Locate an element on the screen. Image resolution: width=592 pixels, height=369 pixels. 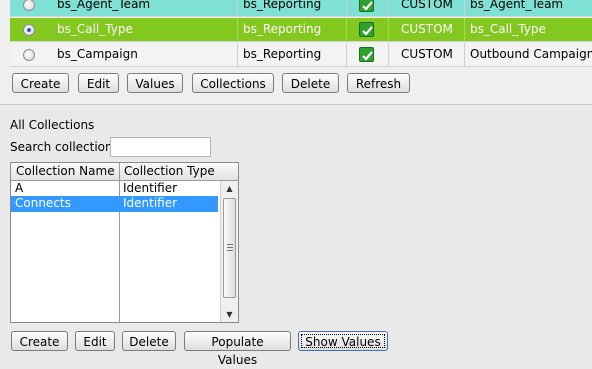
collection-name: Connects is located at coordinates (43, 203).